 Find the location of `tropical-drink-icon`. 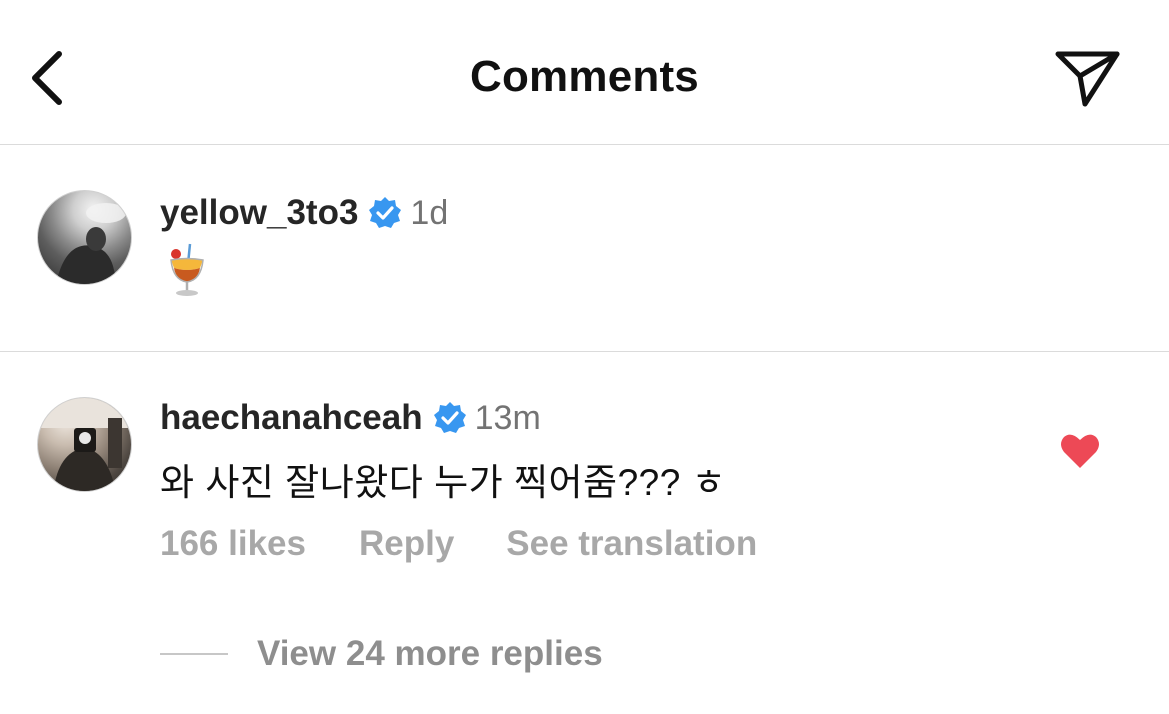

tropical-drink-icon is located at coordinates (187, 269).